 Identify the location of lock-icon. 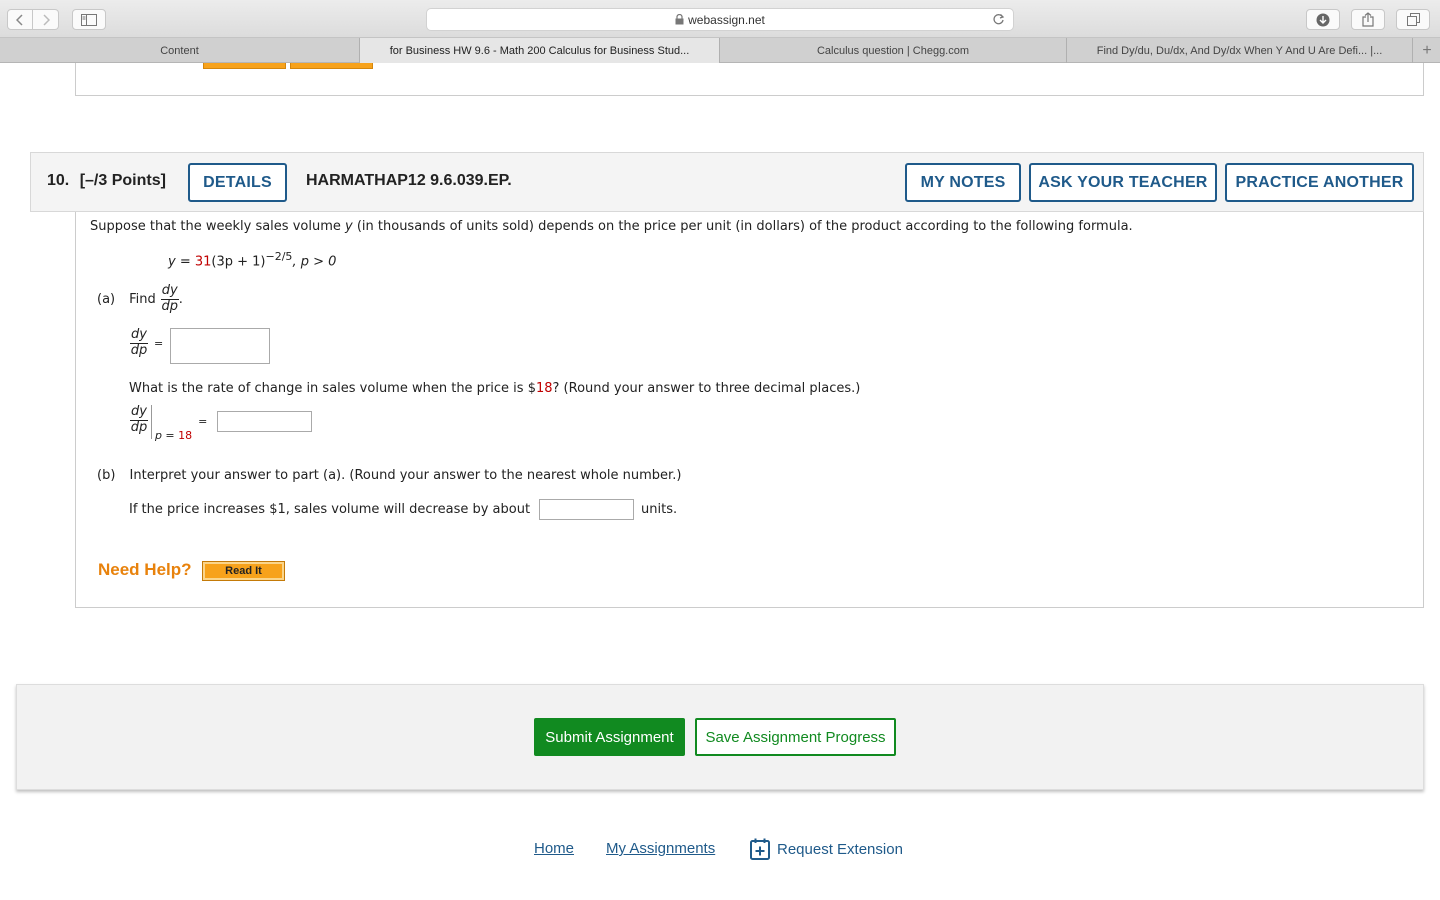
(679, 19).